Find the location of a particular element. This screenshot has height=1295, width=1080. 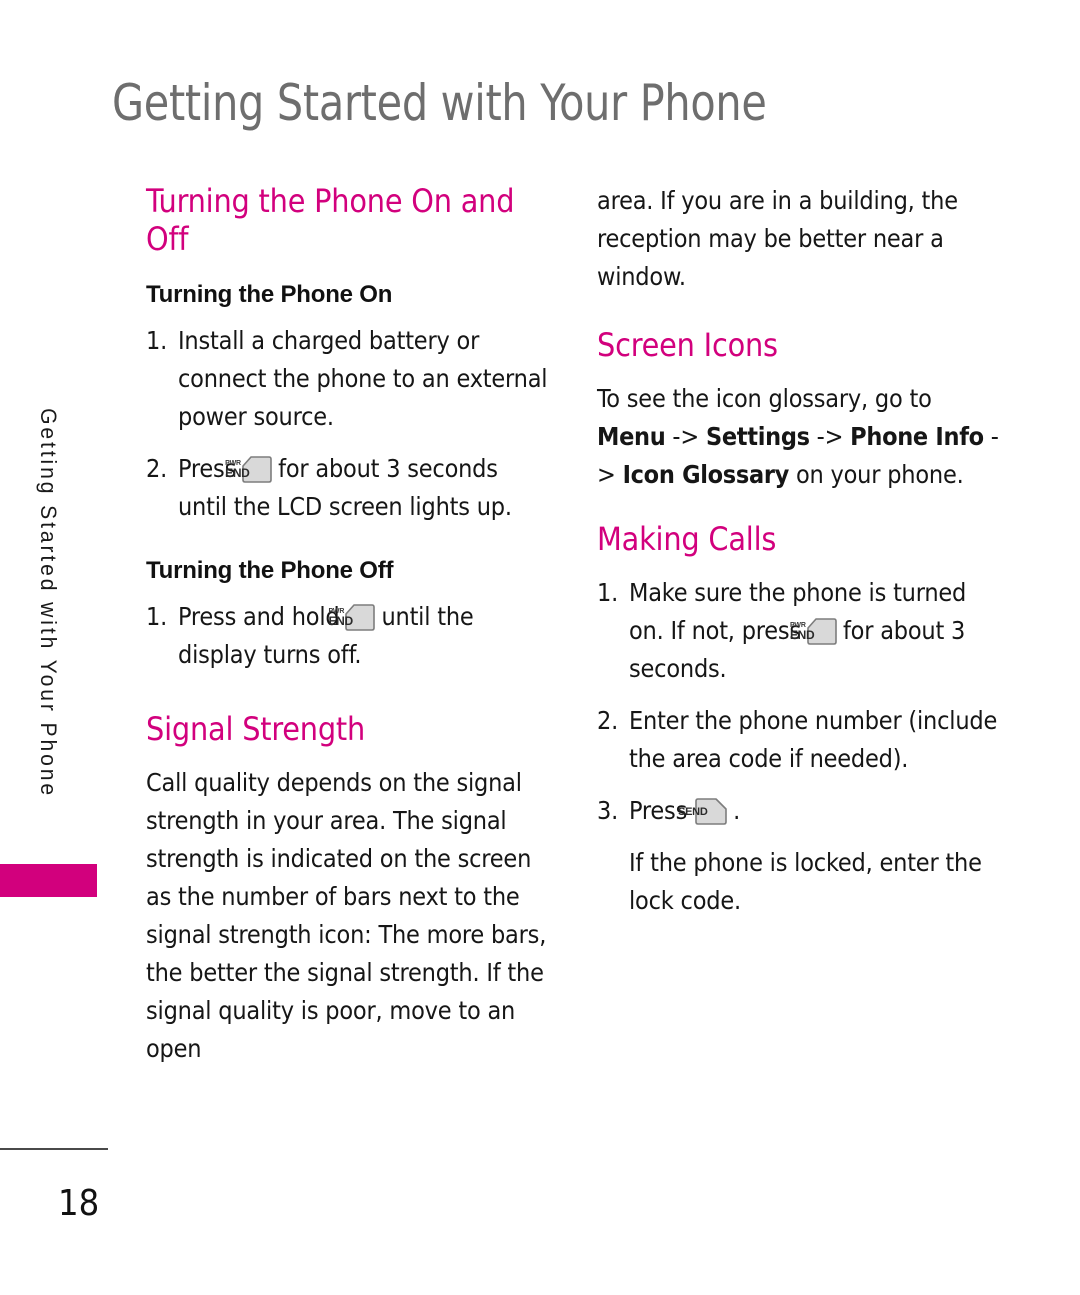

screen-icons-intro: To see the icon glossary, go to is located at coordinates (764, 398).